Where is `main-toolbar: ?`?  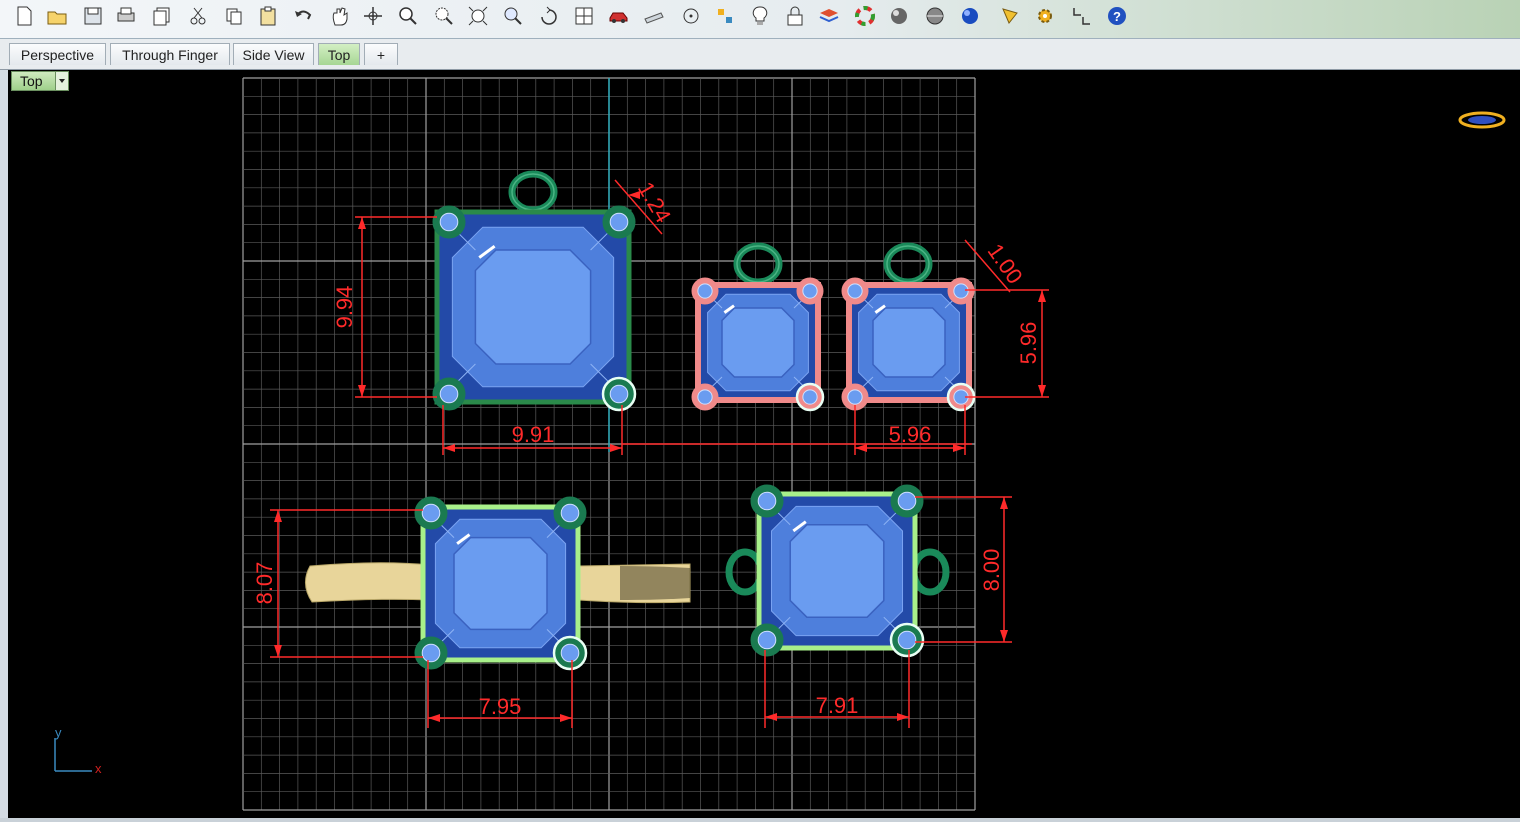
main-toolbar: ? is located at coordinates (760, 19).